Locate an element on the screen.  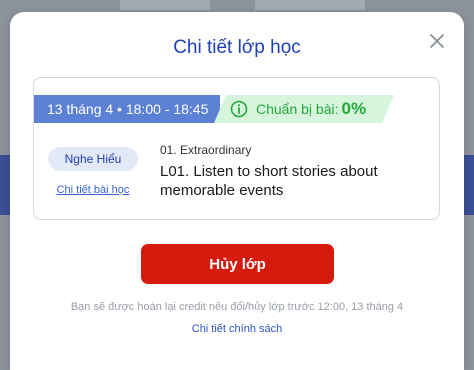
policy-detail-link: Chi tiết chính sách is located at coordinates (237, 329).